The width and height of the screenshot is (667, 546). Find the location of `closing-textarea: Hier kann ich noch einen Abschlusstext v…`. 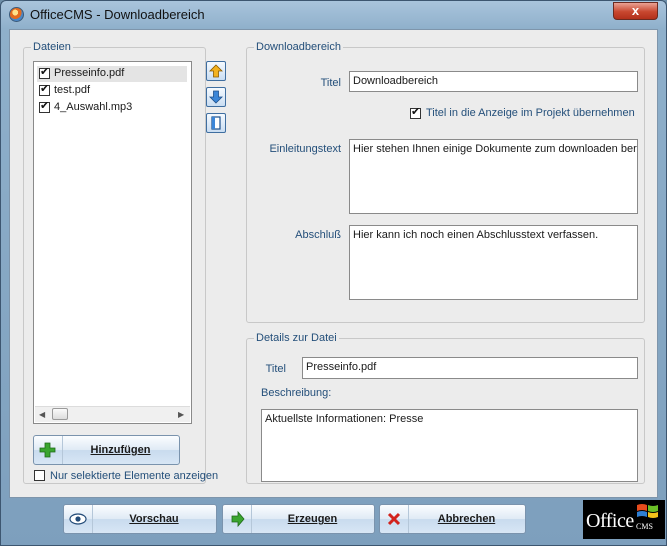

closing-textarea: Hier kann ich noch einen Abschlusstext v… is located at coordinates (493, 262).